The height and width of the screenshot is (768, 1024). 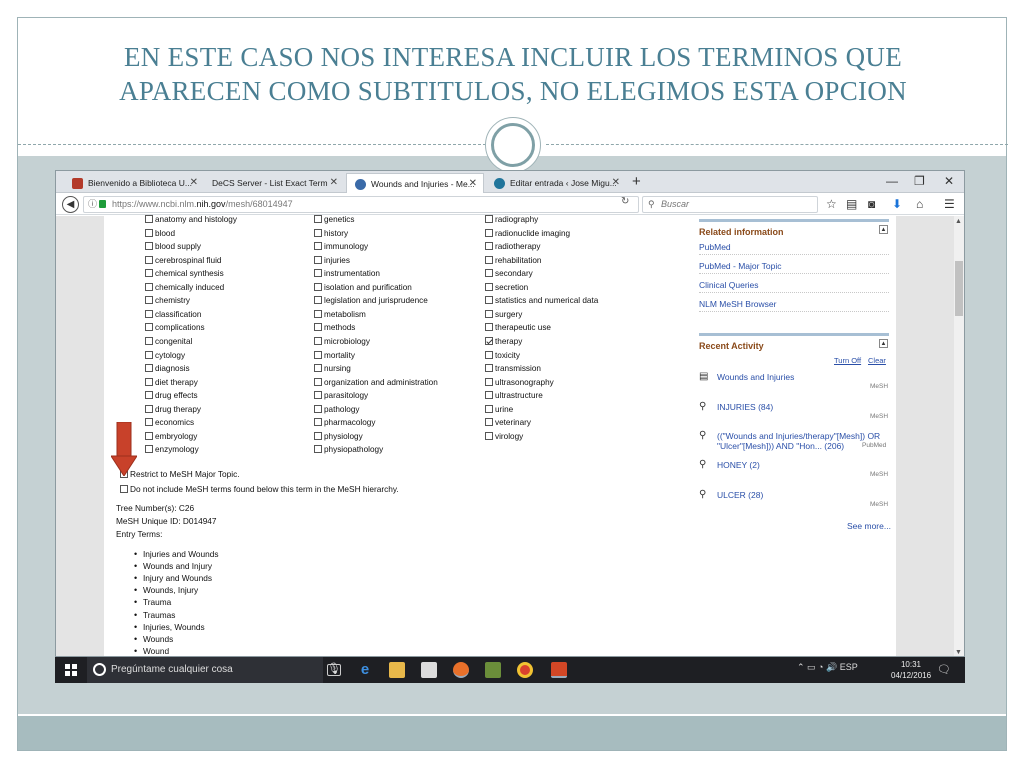 I want to click on activity-item-query-line2: "Ulcer"[Mesh])) AND "Hon... (206), so click(x=780, y=446).